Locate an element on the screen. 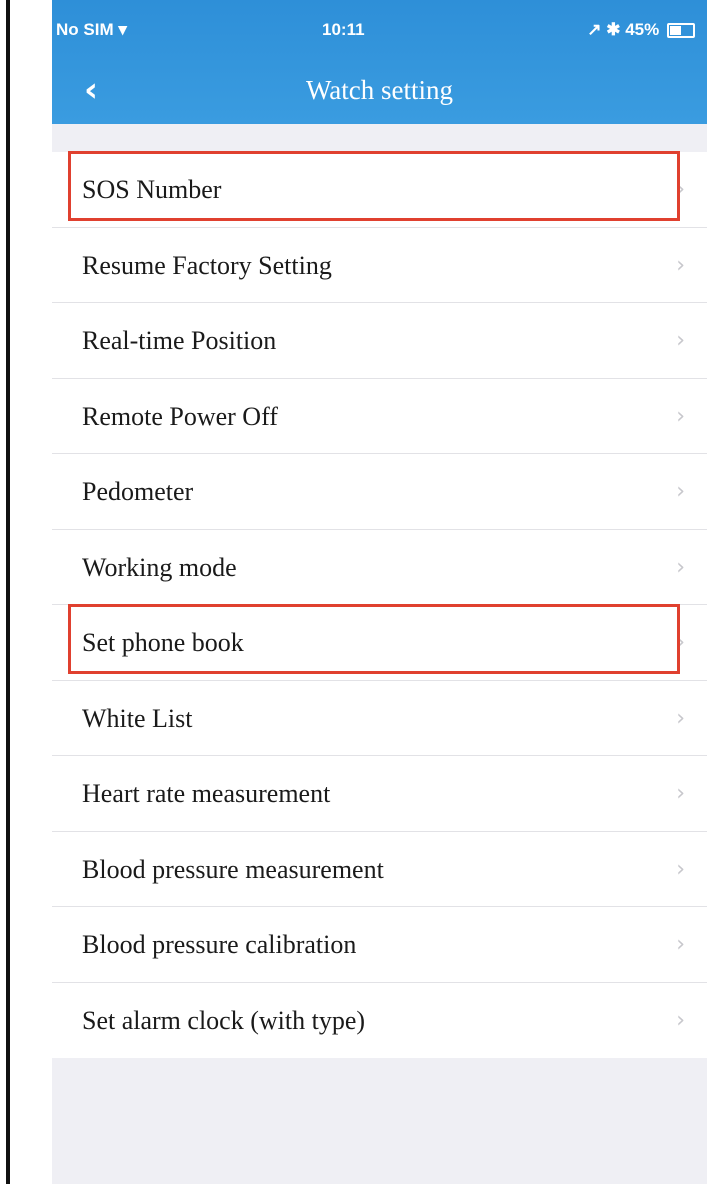 The image size is (707, 1184). settings-row-sos-number: SOS Number › is located at coordinates (379, 189).